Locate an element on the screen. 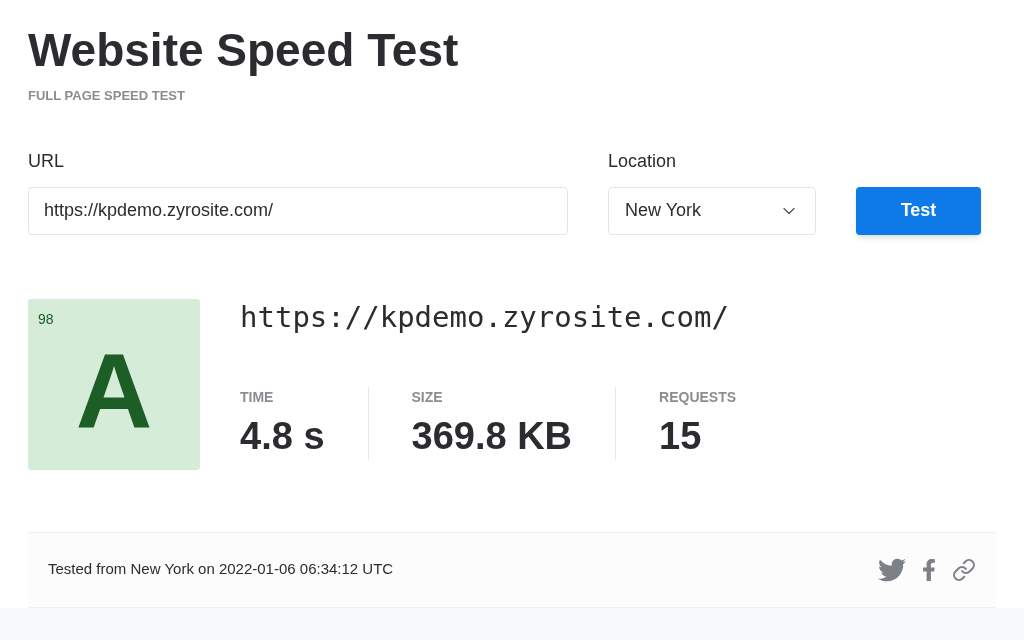 The image size is (1024, 640). grade-letter: A is located at coordinates (114, 390).